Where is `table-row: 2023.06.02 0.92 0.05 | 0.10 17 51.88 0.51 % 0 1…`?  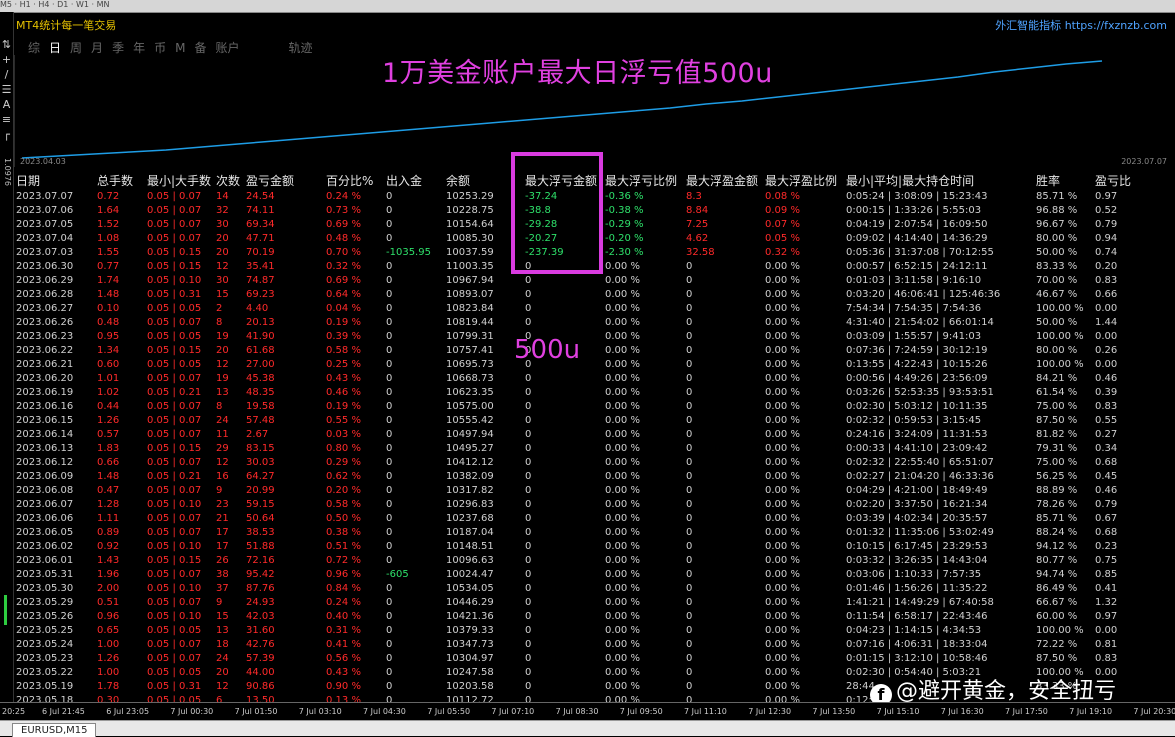 table-row: 2023.06.02 0.92 0.05 | 0.10 17 51.88 0.51 % 0 1… is located at coordinates (575, 546).